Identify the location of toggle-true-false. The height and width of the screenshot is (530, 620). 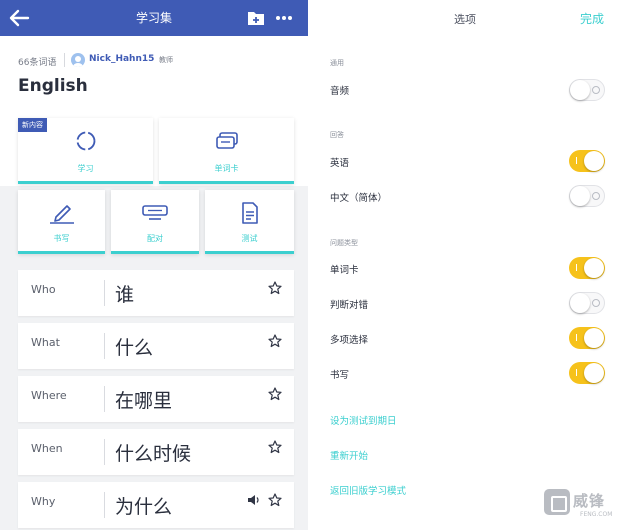
(587, 303).